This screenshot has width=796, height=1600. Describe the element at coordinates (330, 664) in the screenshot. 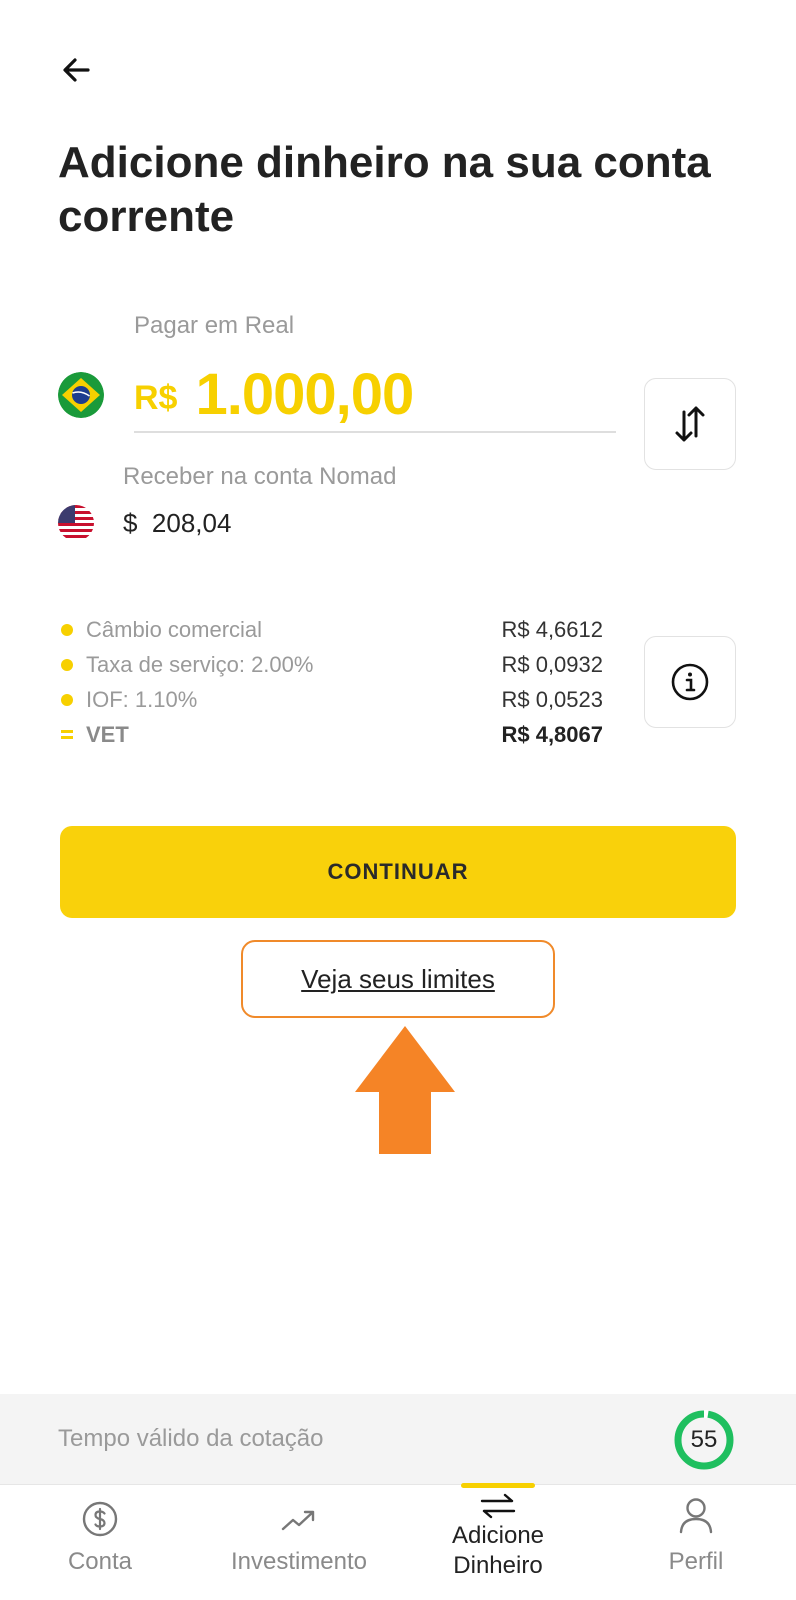

I see `rate-row-taxa: Taxa de serviço: 2.00% R$ 0,0932` at that location.